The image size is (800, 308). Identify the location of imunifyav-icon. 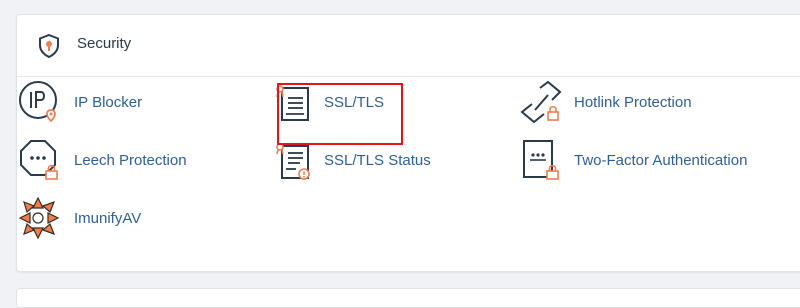
(39, 218).